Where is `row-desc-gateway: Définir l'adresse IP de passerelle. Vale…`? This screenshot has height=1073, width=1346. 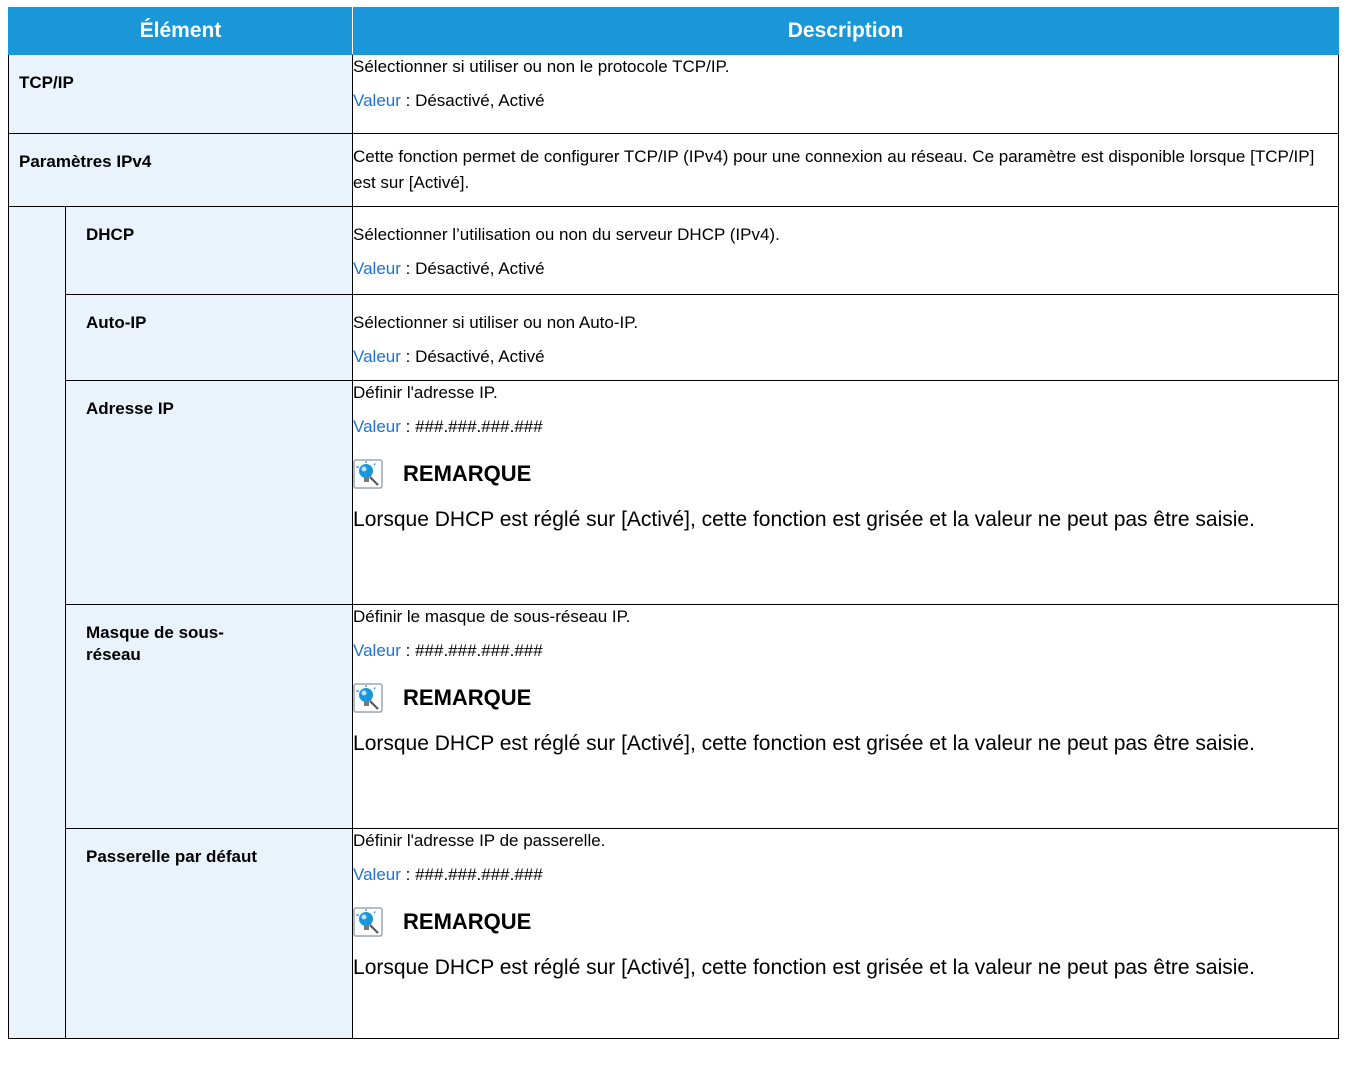
row-desc-gateway: Définir l'adresse IP de passerelle. Vale… is located at coordinates (846, 933).